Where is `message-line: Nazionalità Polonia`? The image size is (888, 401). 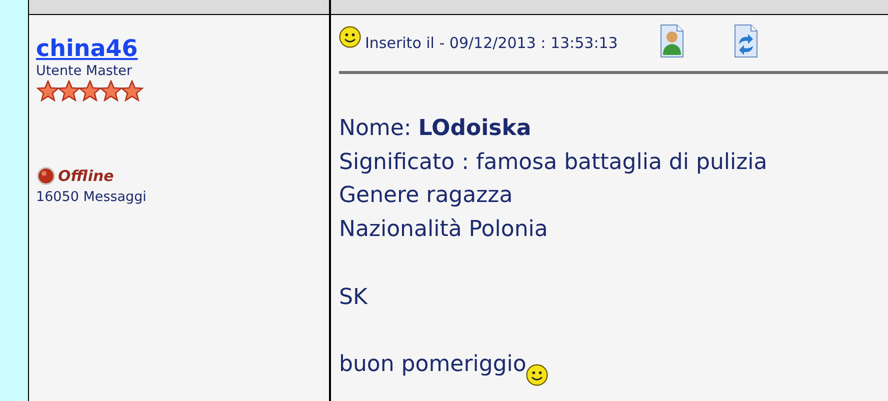 message-line: Nazionalità Polonia is located at coordinates (444, 230).